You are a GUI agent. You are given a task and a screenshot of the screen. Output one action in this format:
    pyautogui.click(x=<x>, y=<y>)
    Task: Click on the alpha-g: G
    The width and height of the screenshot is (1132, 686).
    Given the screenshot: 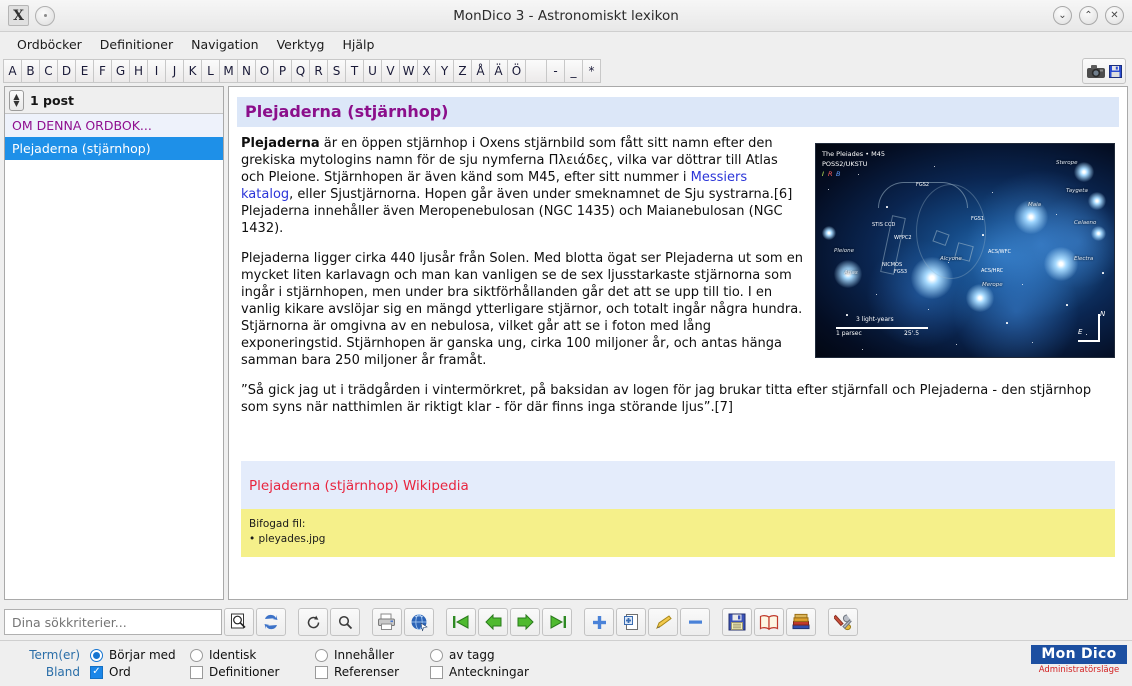 What is the action you would take?
    pyautogui.click(x=120, y=71)
    